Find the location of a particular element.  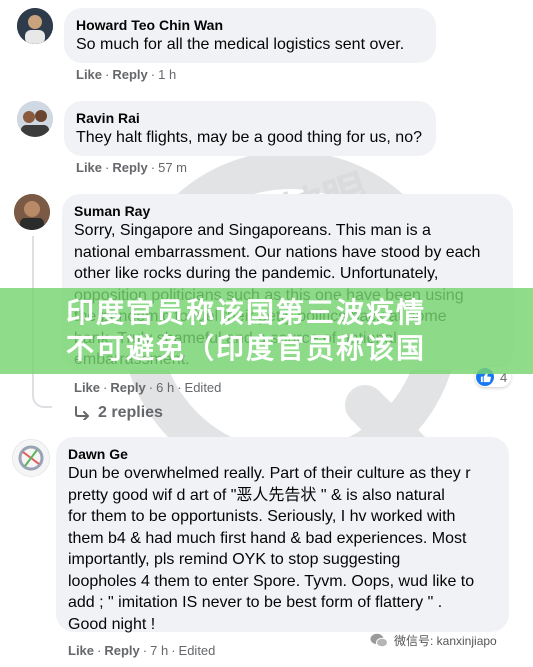

comment-actions: Like · Reply · 57 m is located at coordinates (132, 167).